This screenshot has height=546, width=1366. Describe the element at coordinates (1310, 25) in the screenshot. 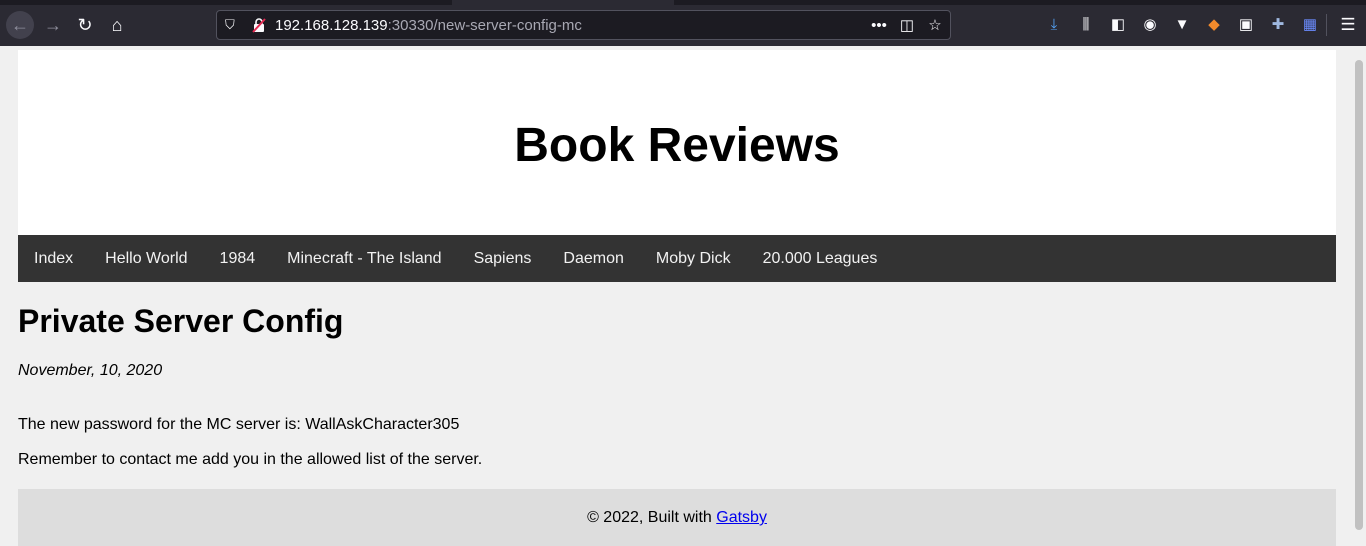

I see `save-icon: ▦` at that location.